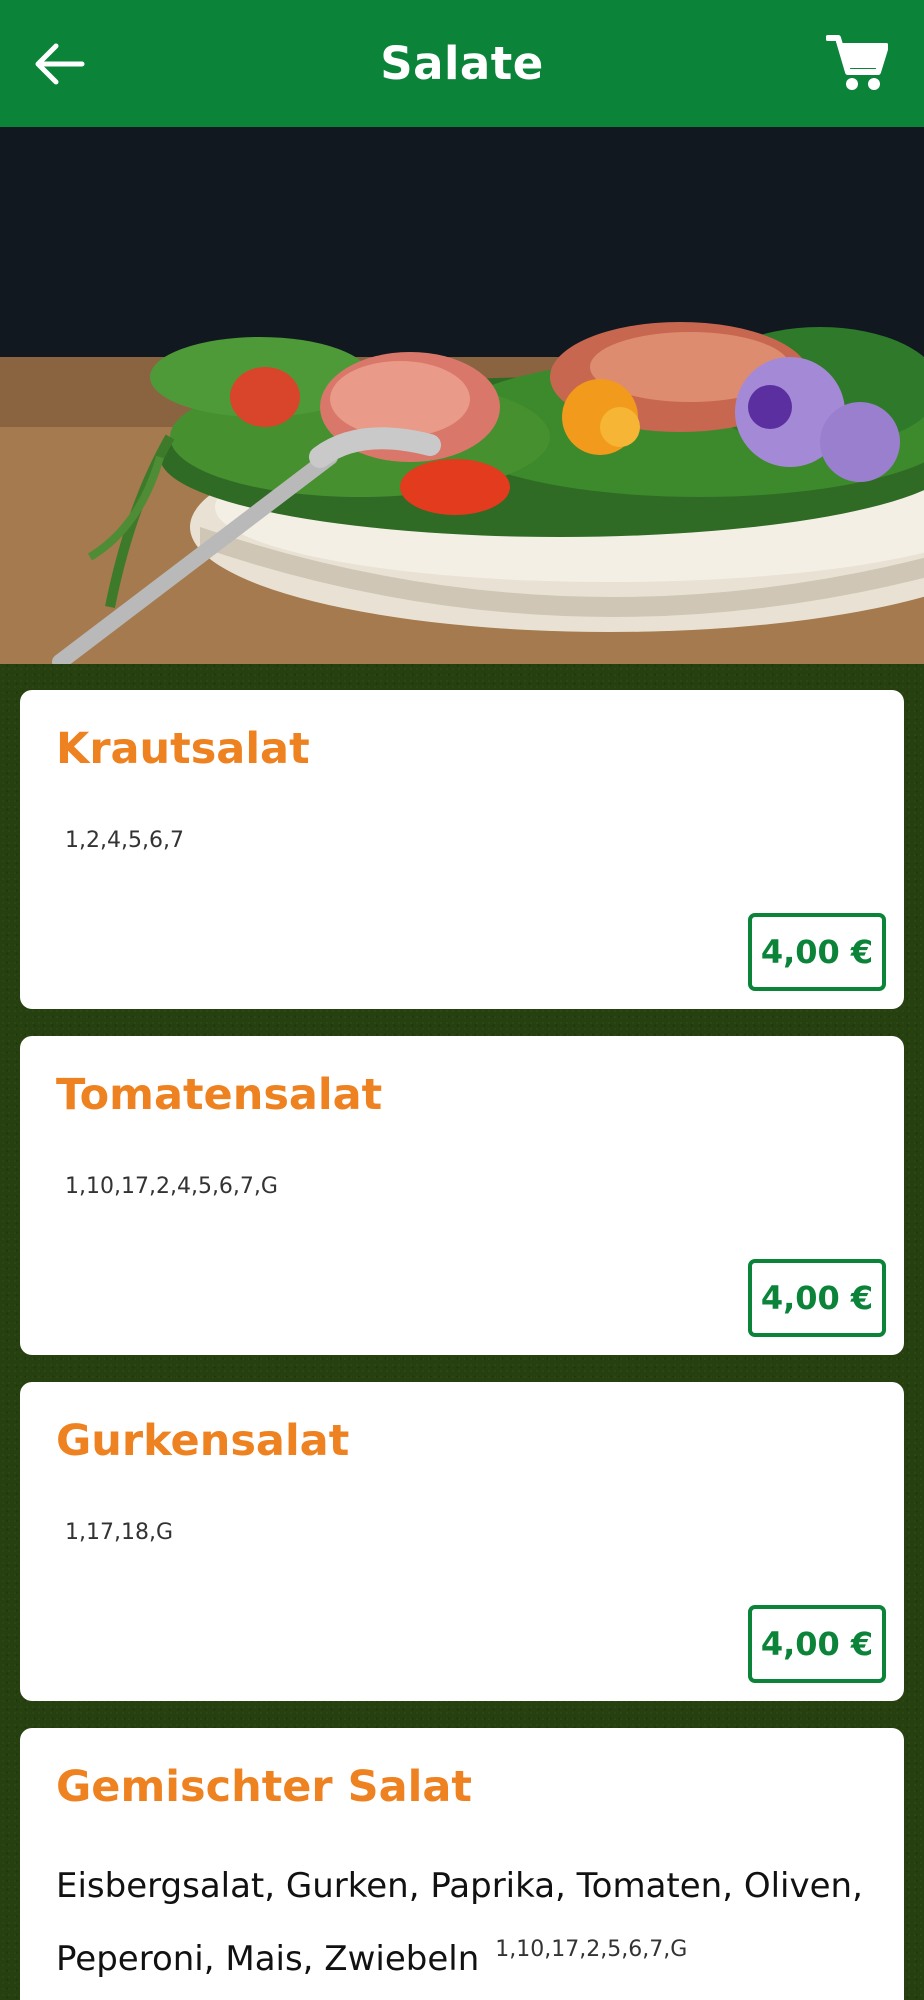  What do you see at coordinates (119, 1532) in the screenshot?
I see `allergen-codes: 1,17,18,G` at bounding box center [119, 1532].